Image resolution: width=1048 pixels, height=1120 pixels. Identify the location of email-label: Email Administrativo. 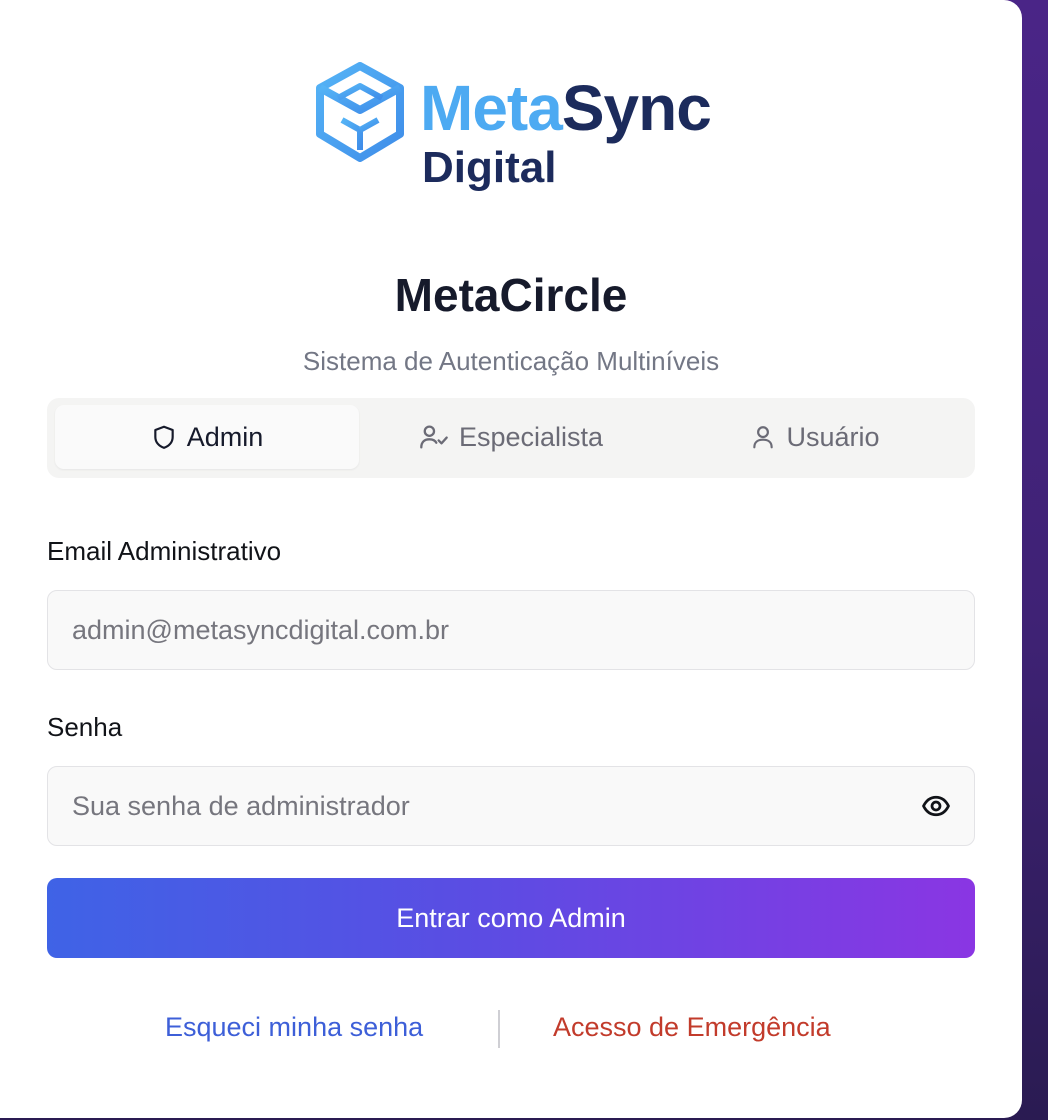
(164, 551).